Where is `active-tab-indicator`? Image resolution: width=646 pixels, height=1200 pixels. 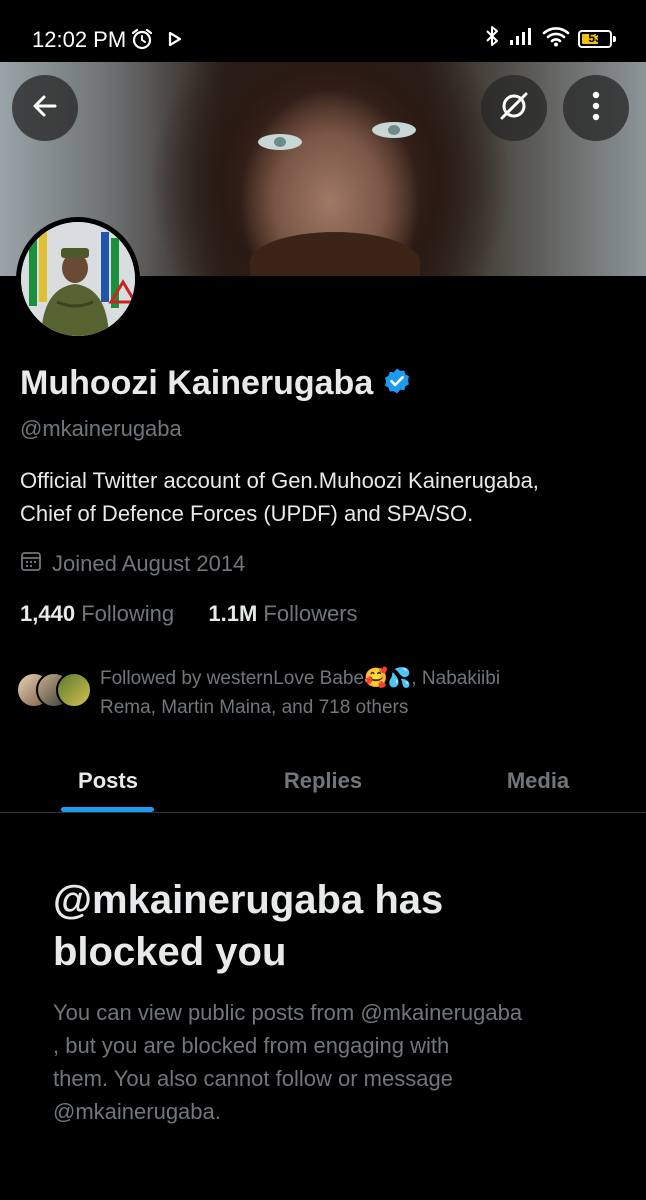
active-tab-indicator is located at coordinates (107, 809).